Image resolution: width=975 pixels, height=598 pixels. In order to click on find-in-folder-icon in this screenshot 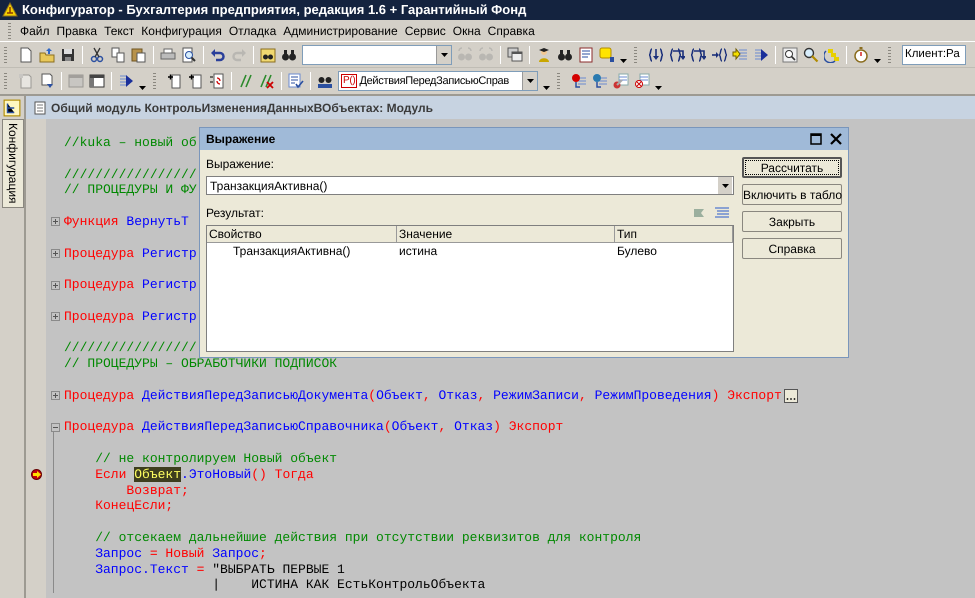, I will do `click(268, 54)`.